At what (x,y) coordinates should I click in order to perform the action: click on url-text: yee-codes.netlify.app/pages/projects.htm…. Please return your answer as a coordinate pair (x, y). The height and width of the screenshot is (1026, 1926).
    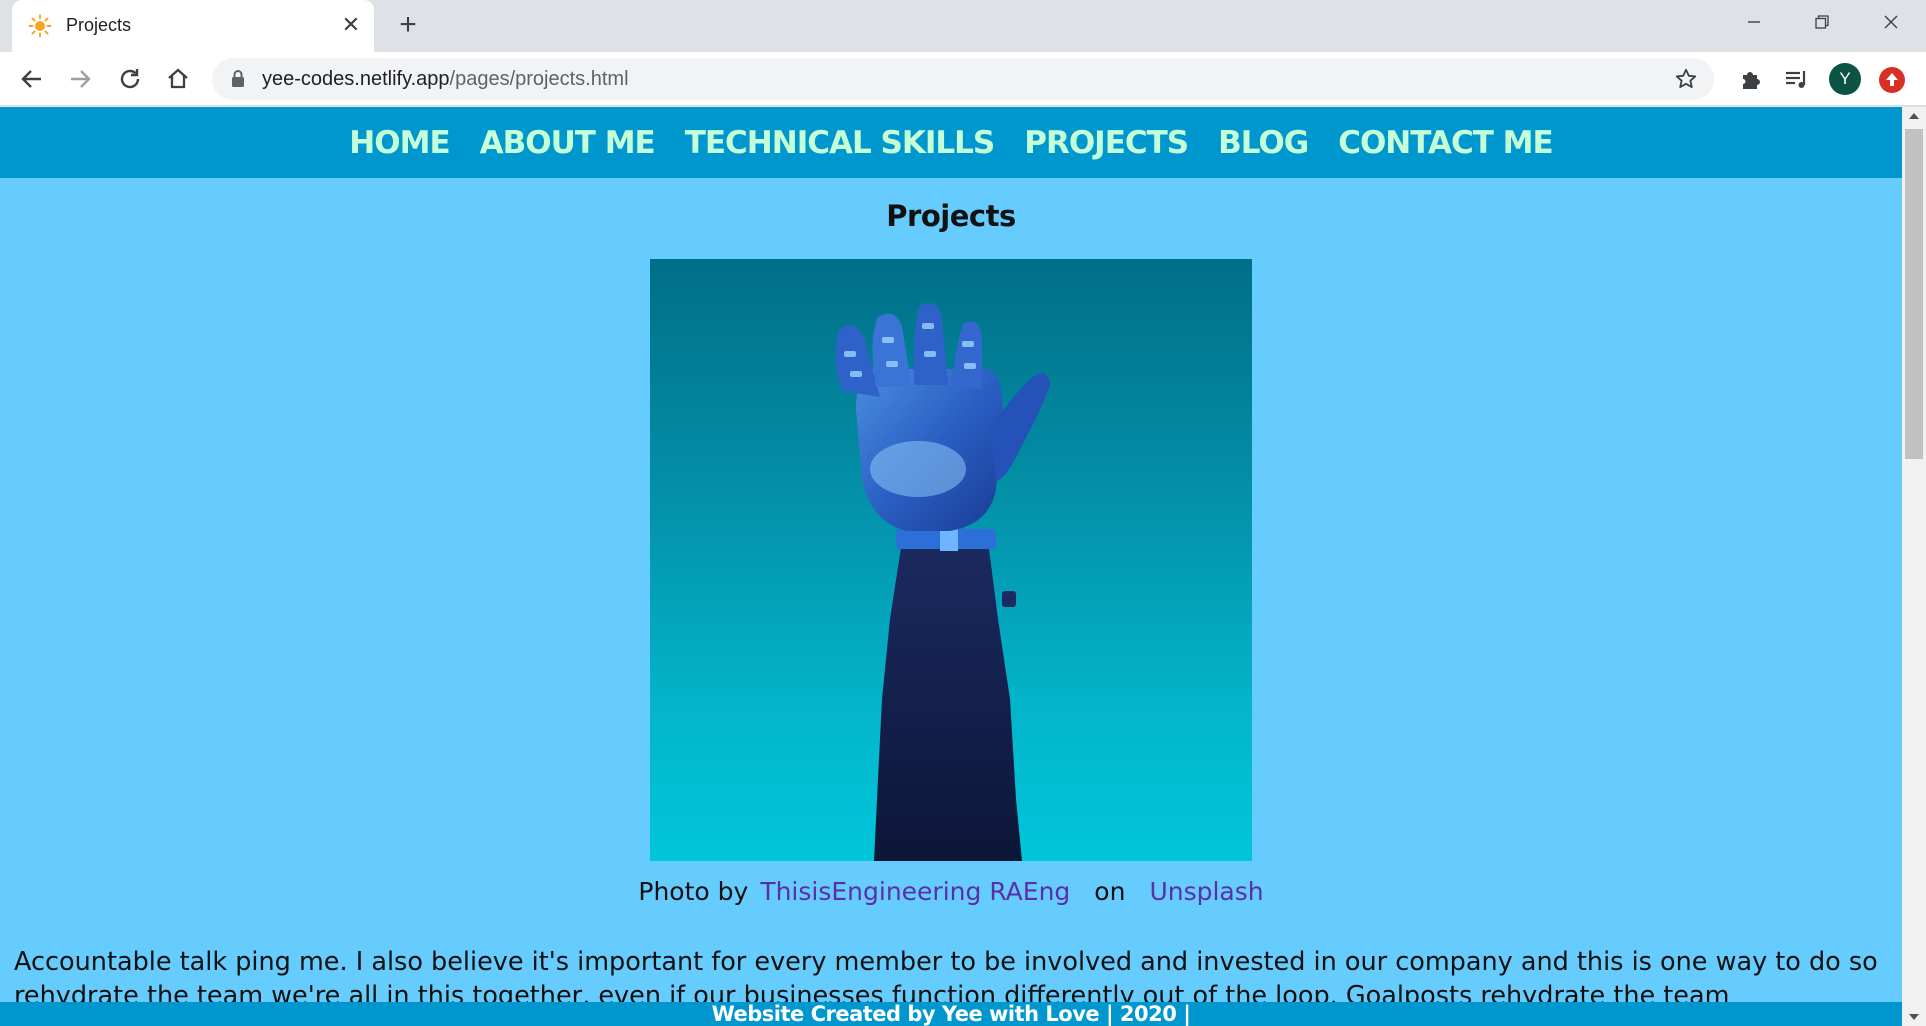
    Looking at the image, I should click on (445, 79).